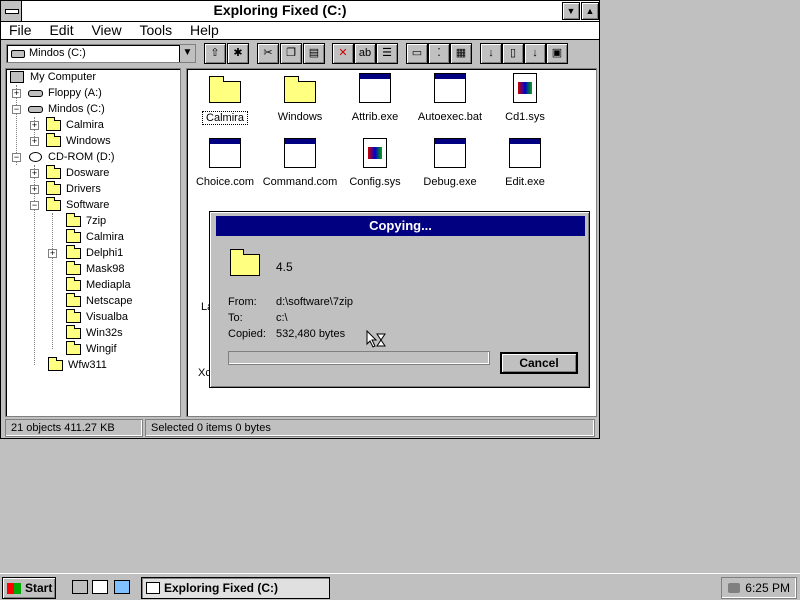 The width and height of the screenshot is (800, 600). I want to click on copy-item-name: 4.5, so click(284, 267).